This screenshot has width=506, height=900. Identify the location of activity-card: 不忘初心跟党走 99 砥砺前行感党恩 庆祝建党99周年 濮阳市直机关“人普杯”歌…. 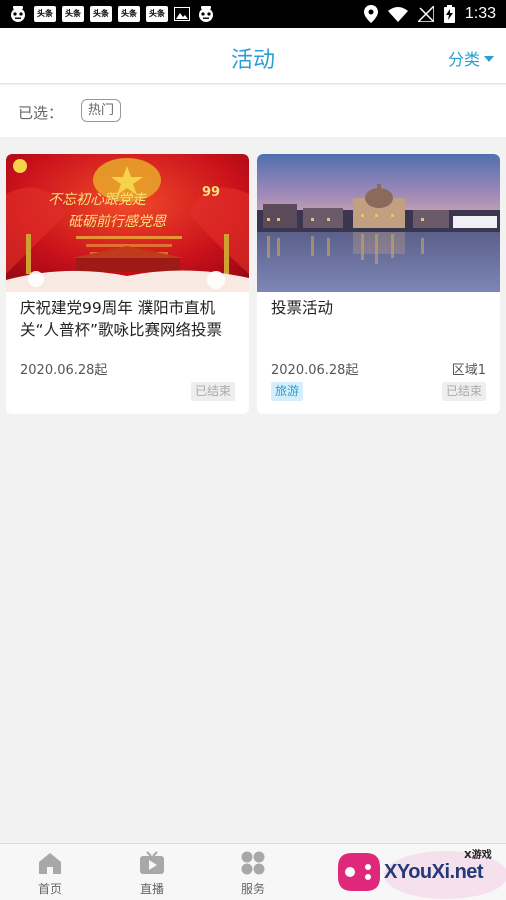
(127, 284).